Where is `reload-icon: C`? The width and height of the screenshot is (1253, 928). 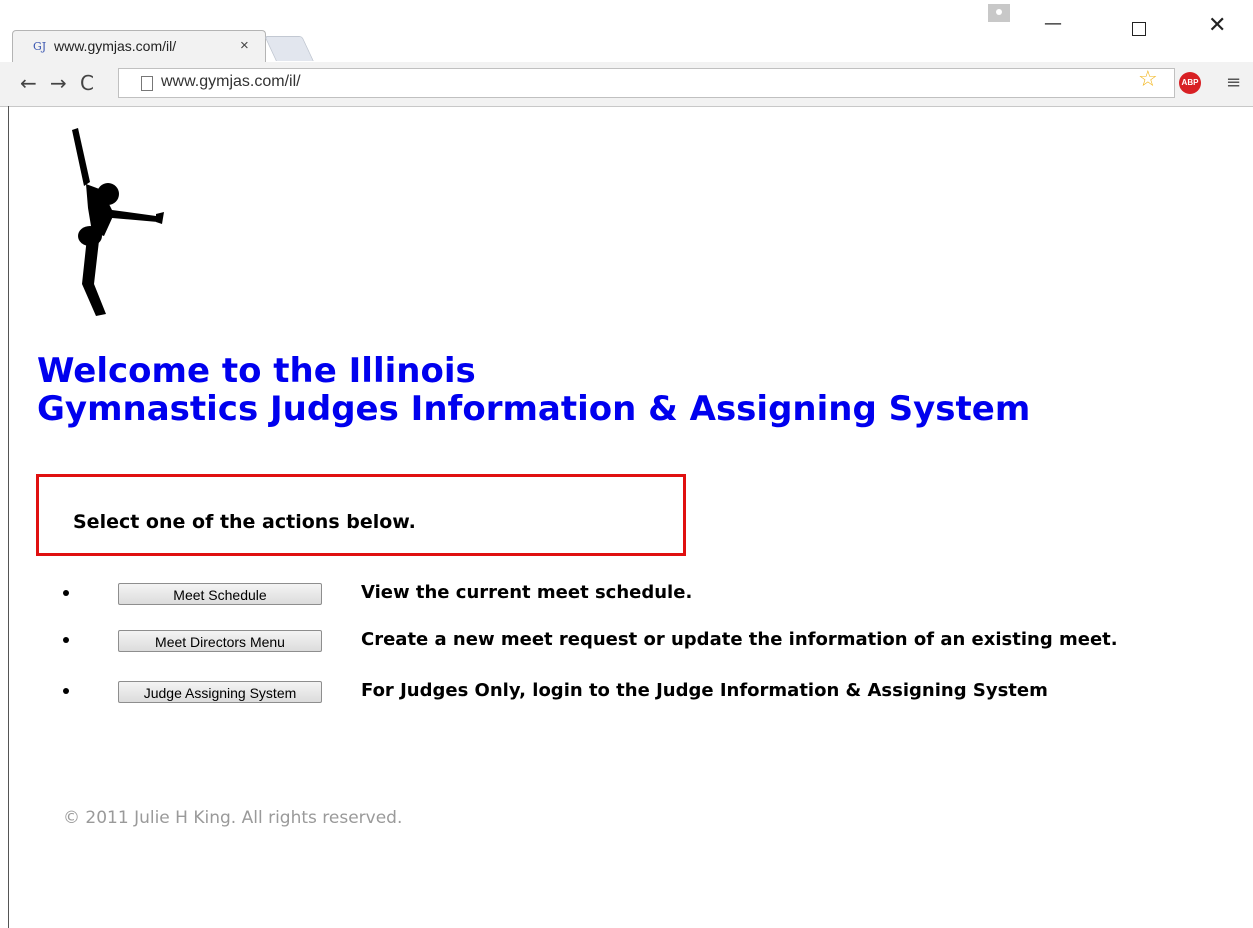 reload-icon: C is located at coordinates (87, 83).